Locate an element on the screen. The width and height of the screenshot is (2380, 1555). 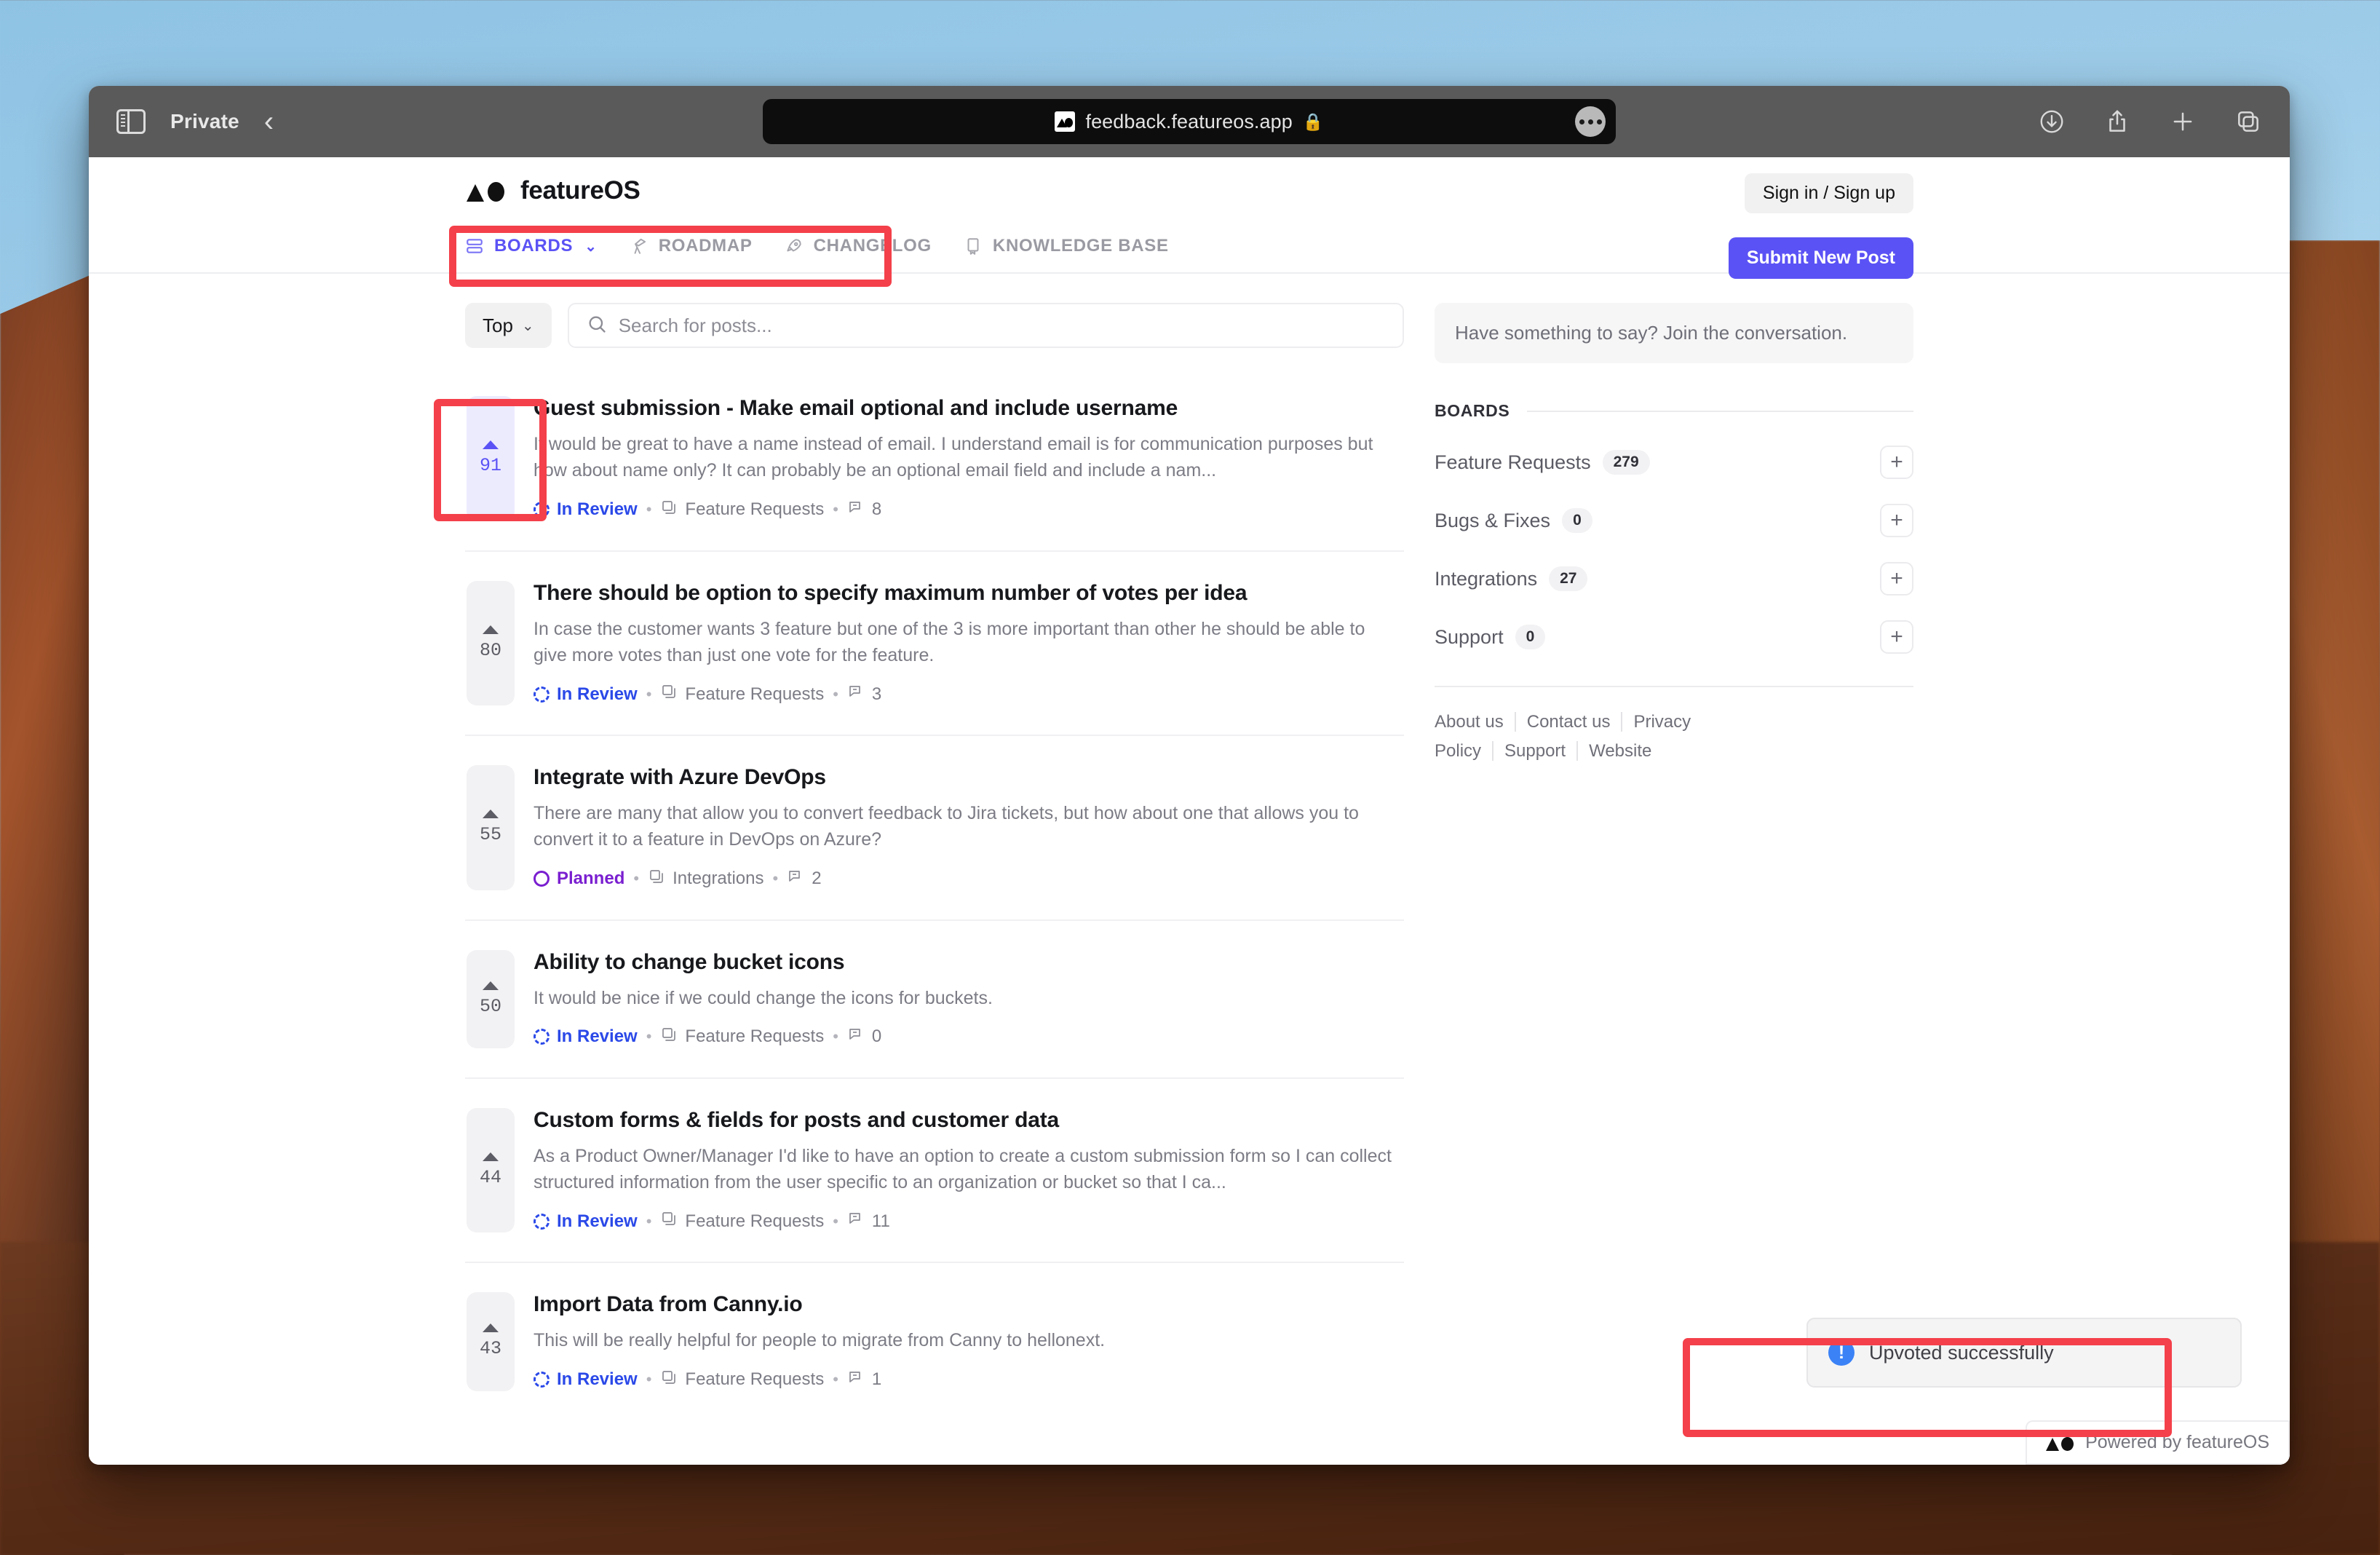
sort-dropdown: Top ⌄ is located at coordinates (509, 325).